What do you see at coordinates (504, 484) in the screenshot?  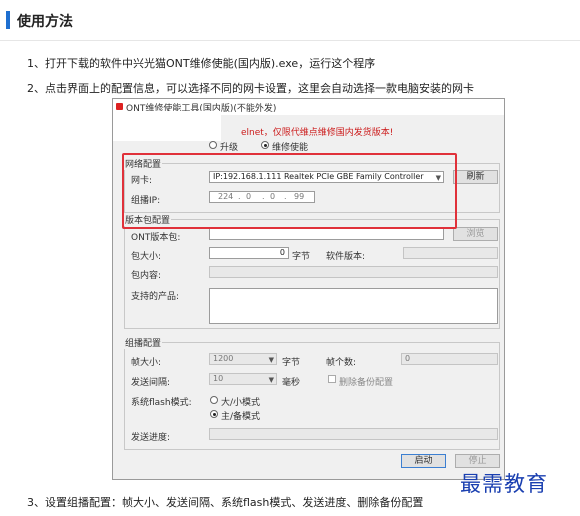 I see `watermark: 最需教育` at bounding box center [504, 484].